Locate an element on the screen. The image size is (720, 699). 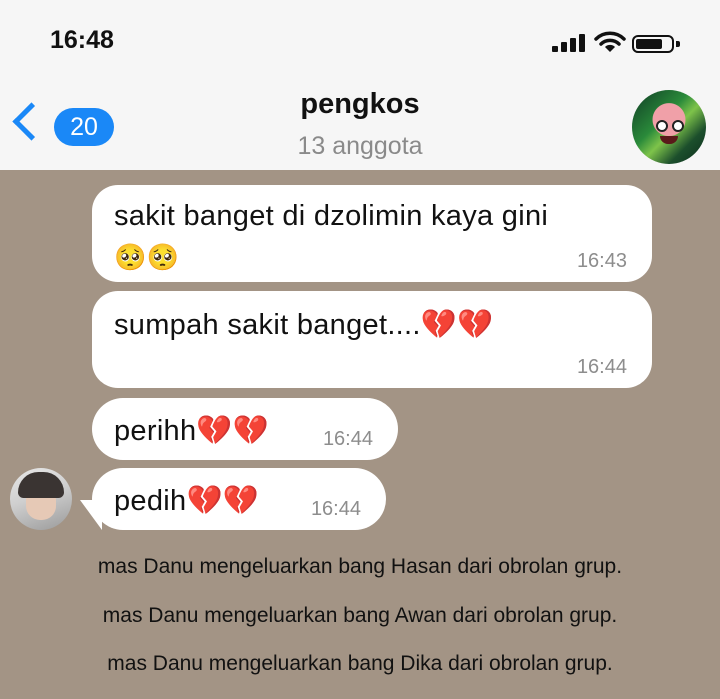
message-text: sakit banget di dzolimin kaya gini is located at coordinates (331, 216).